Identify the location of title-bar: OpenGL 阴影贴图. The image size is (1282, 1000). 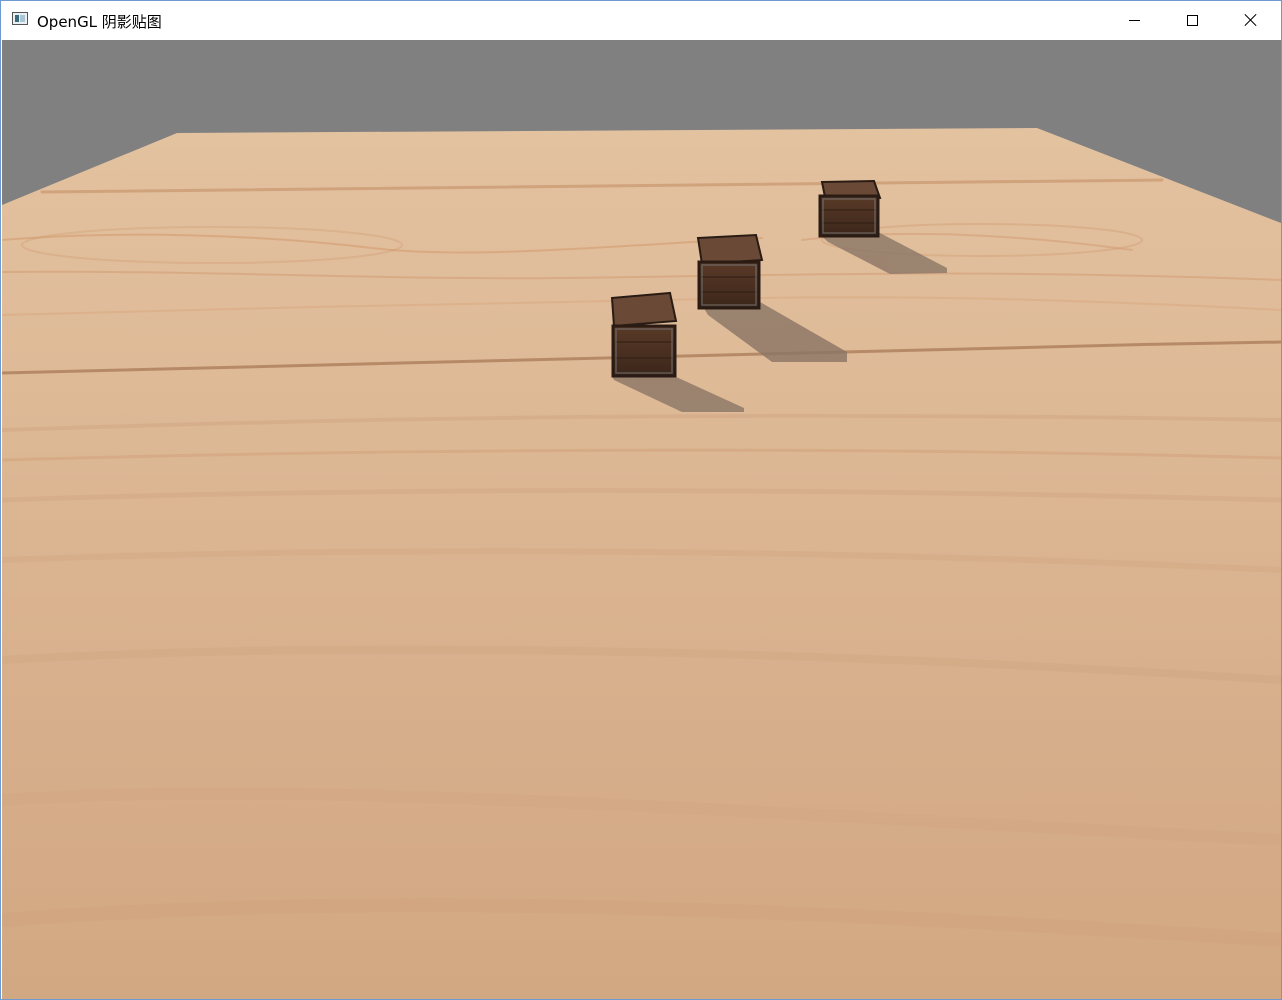
(641, 20).